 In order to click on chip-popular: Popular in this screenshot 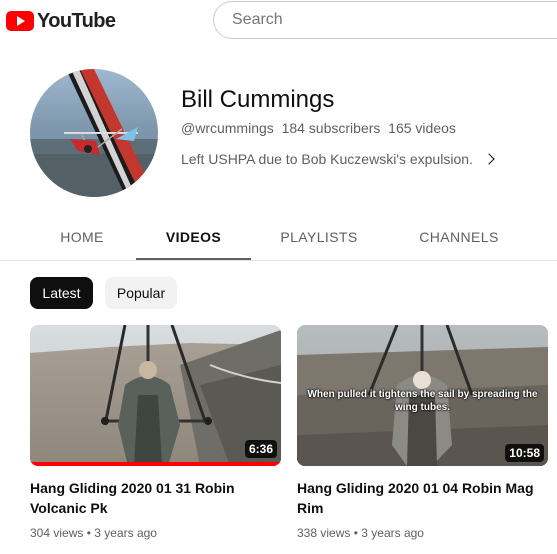, I will do `click(141, 293)`.